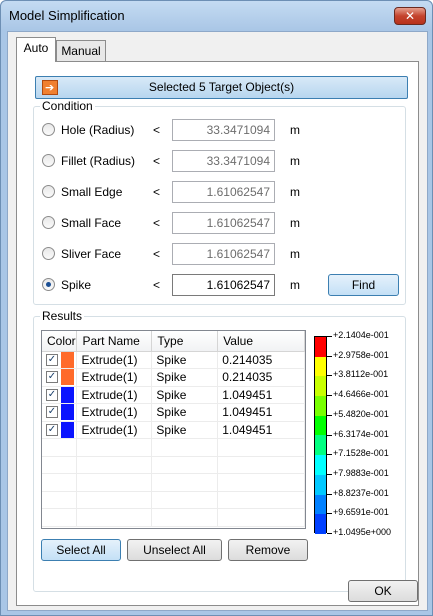 This screenshot has height=616, width=433. I want to click on legend-label: +2.9758e-001, so click(361, 354).